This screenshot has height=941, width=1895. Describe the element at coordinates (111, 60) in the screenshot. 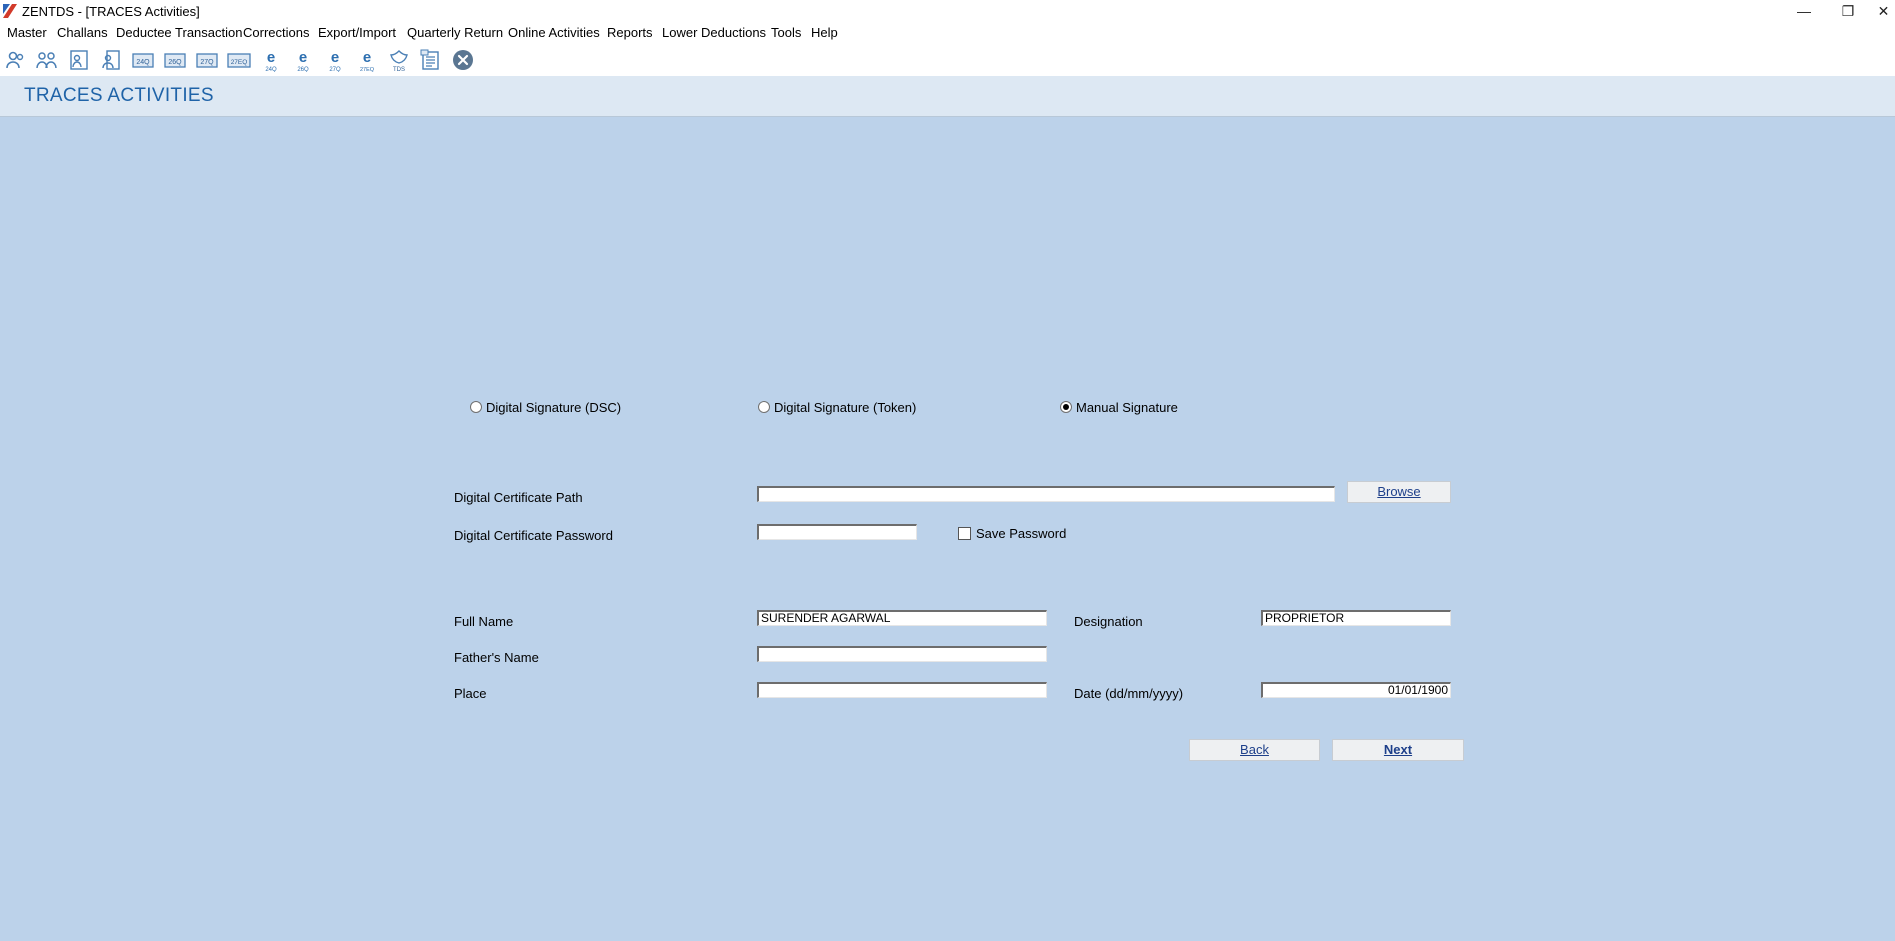

I see `employee-alt-icon` at that location.